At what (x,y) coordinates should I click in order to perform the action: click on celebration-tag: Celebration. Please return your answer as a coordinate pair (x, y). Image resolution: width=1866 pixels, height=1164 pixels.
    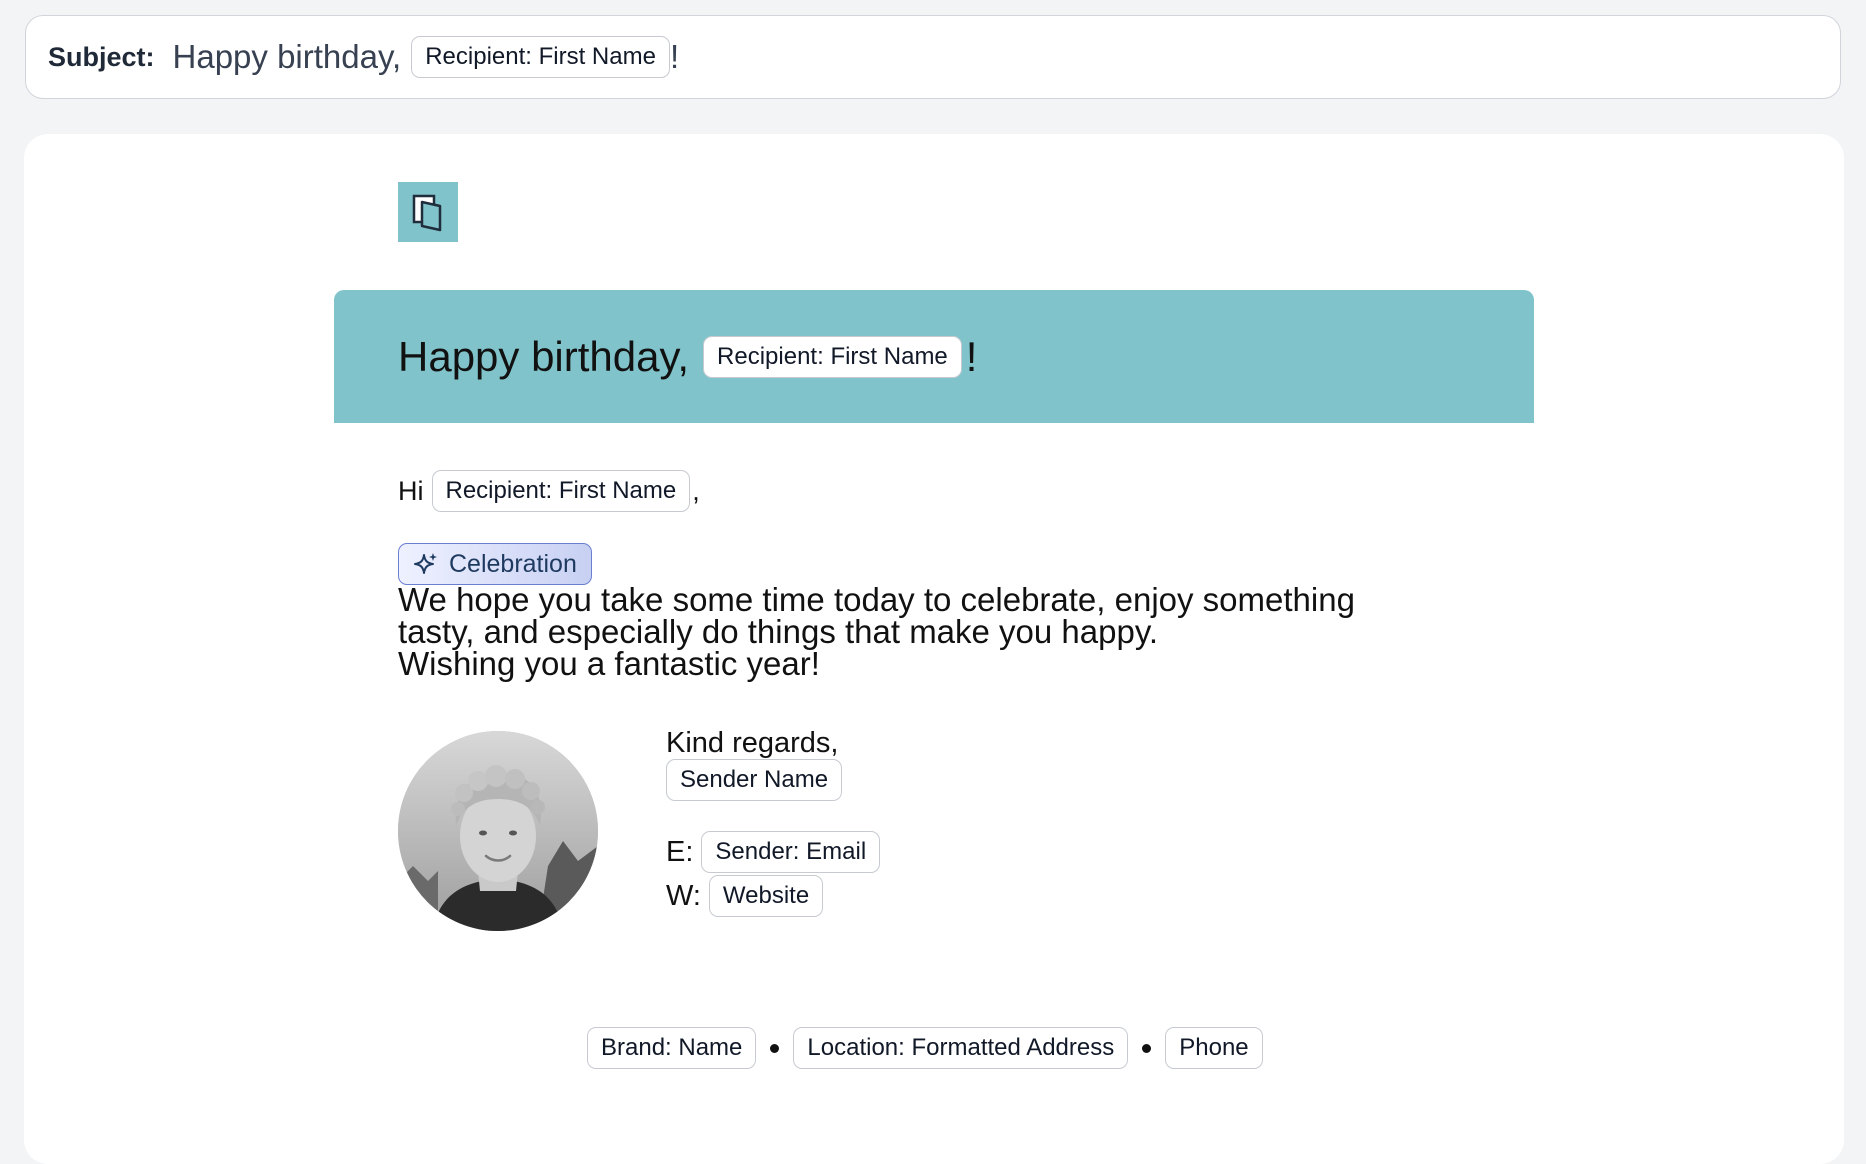
    Looking at the image, I should click on (495, 564).